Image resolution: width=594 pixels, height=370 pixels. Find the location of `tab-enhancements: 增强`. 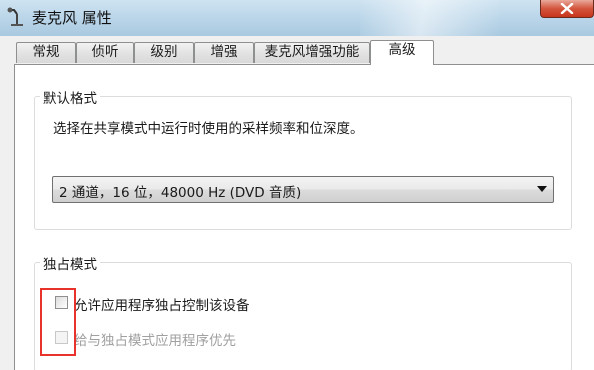

tab-enhancements: 增强 is located at coordinates (224, 52).